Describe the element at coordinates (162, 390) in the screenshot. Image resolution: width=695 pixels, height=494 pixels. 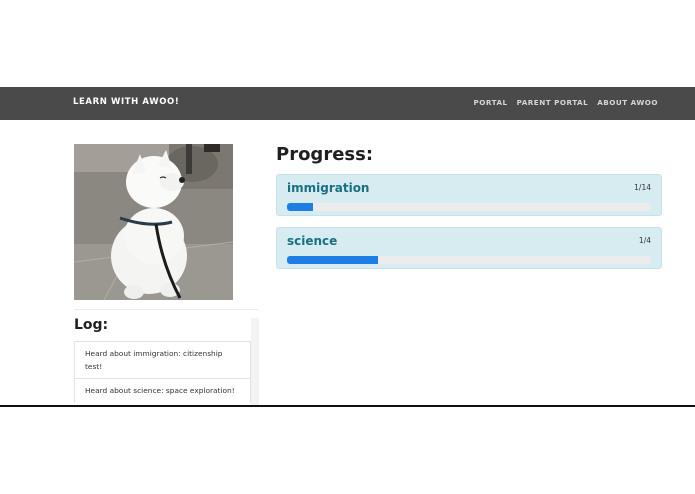
I see `log-item: Heard about science: space exploration!` at that location.